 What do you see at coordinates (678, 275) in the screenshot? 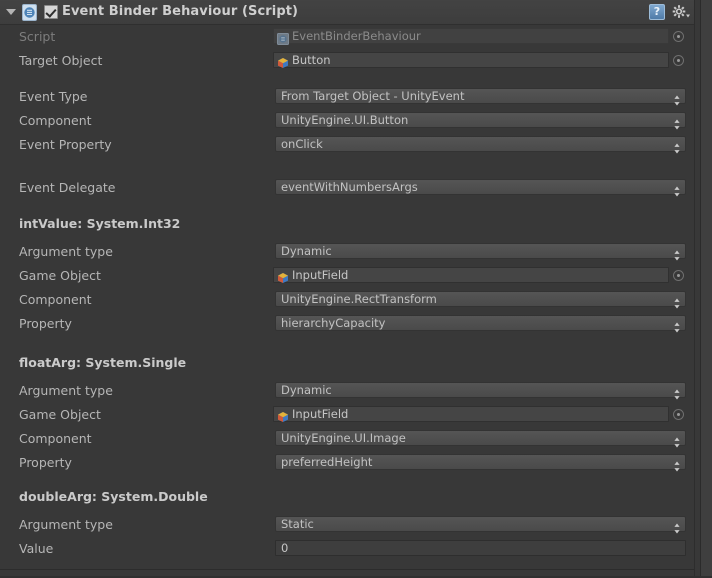
I see `intvalue-game-object-picker-icon` at bounding box center [678, 275].